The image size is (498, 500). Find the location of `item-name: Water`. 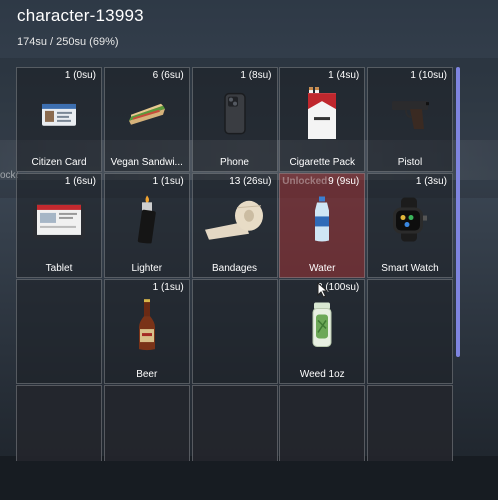

item-name: Water is located at coordinates (322, 268).